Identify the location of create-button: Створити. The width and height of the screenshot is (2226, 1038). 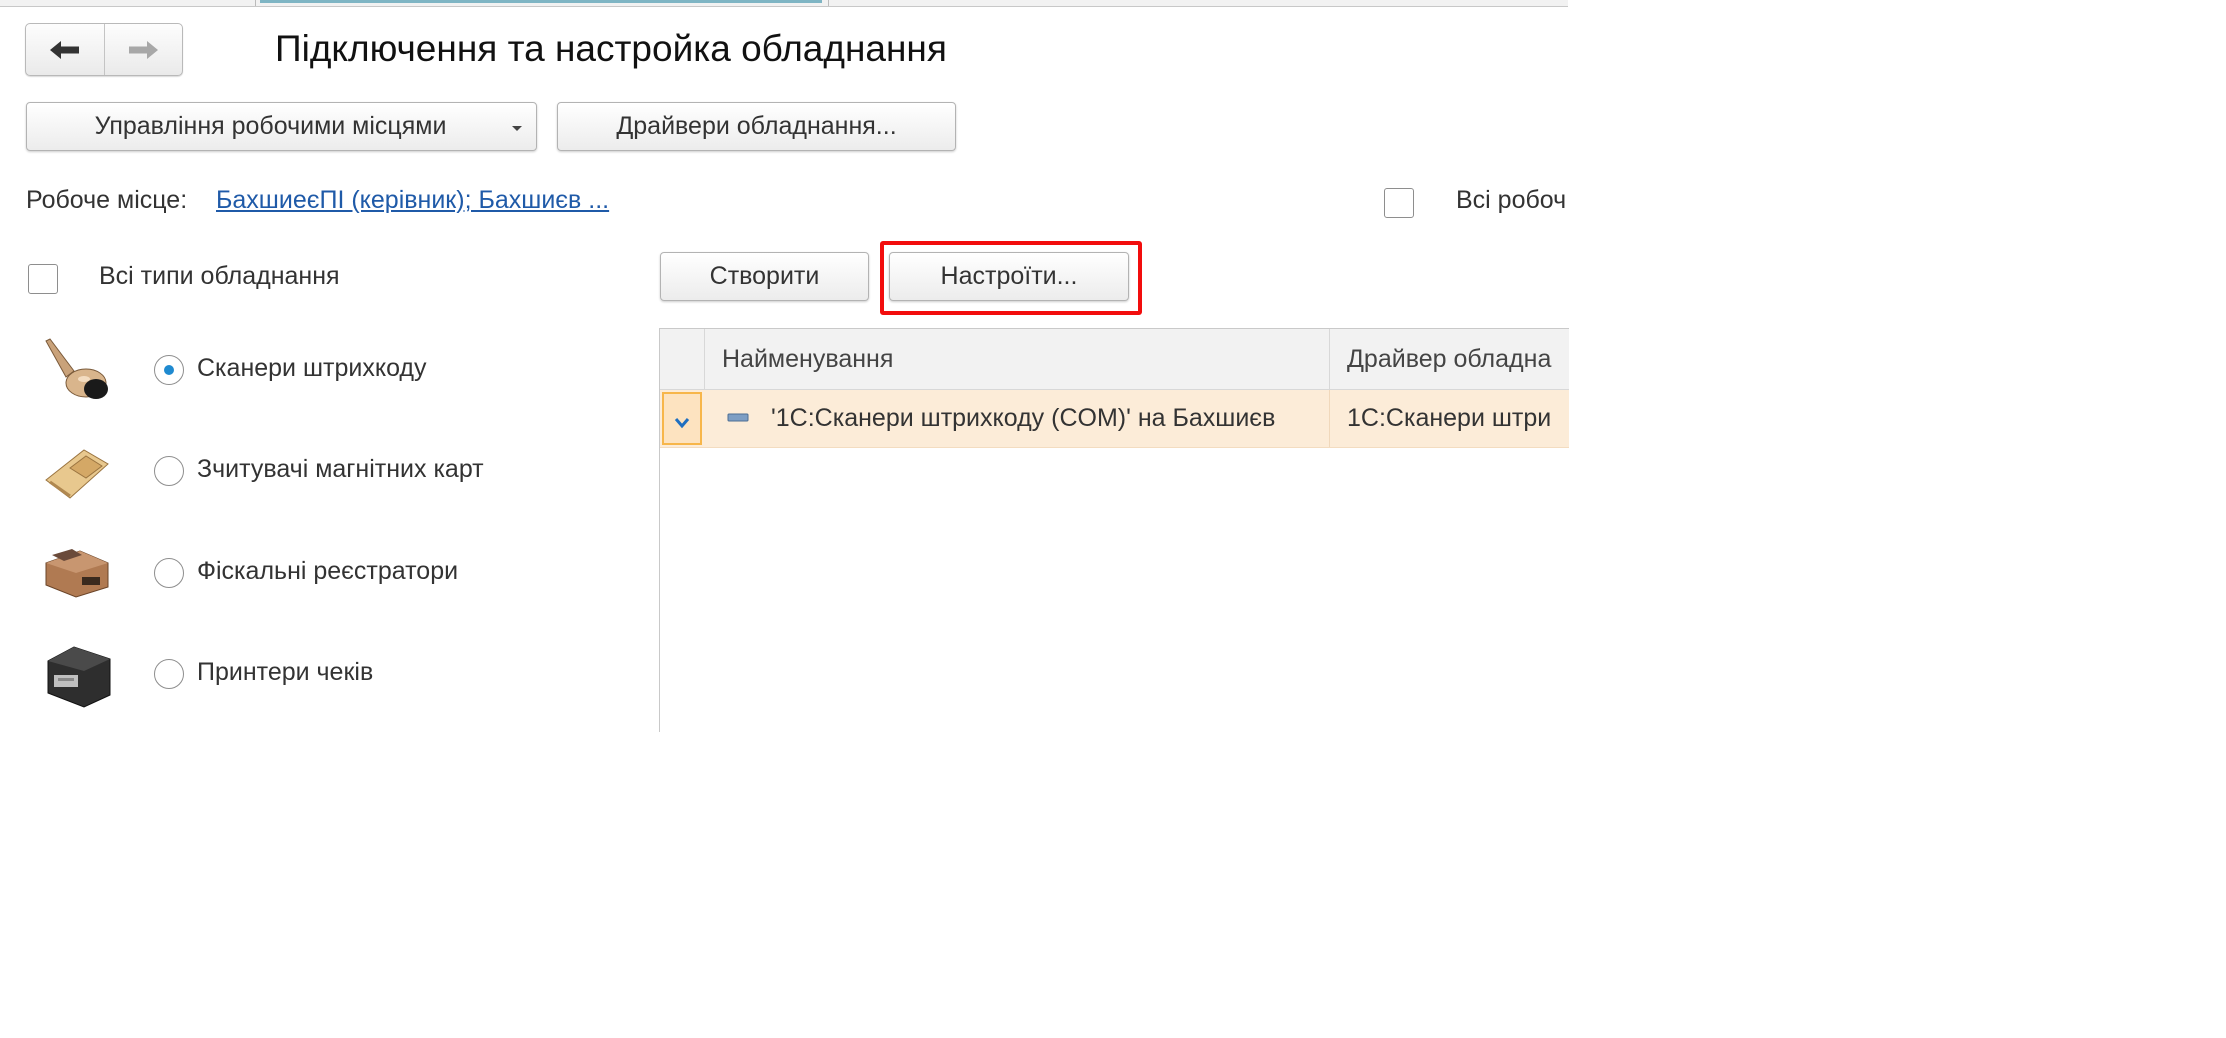
(764, 276).